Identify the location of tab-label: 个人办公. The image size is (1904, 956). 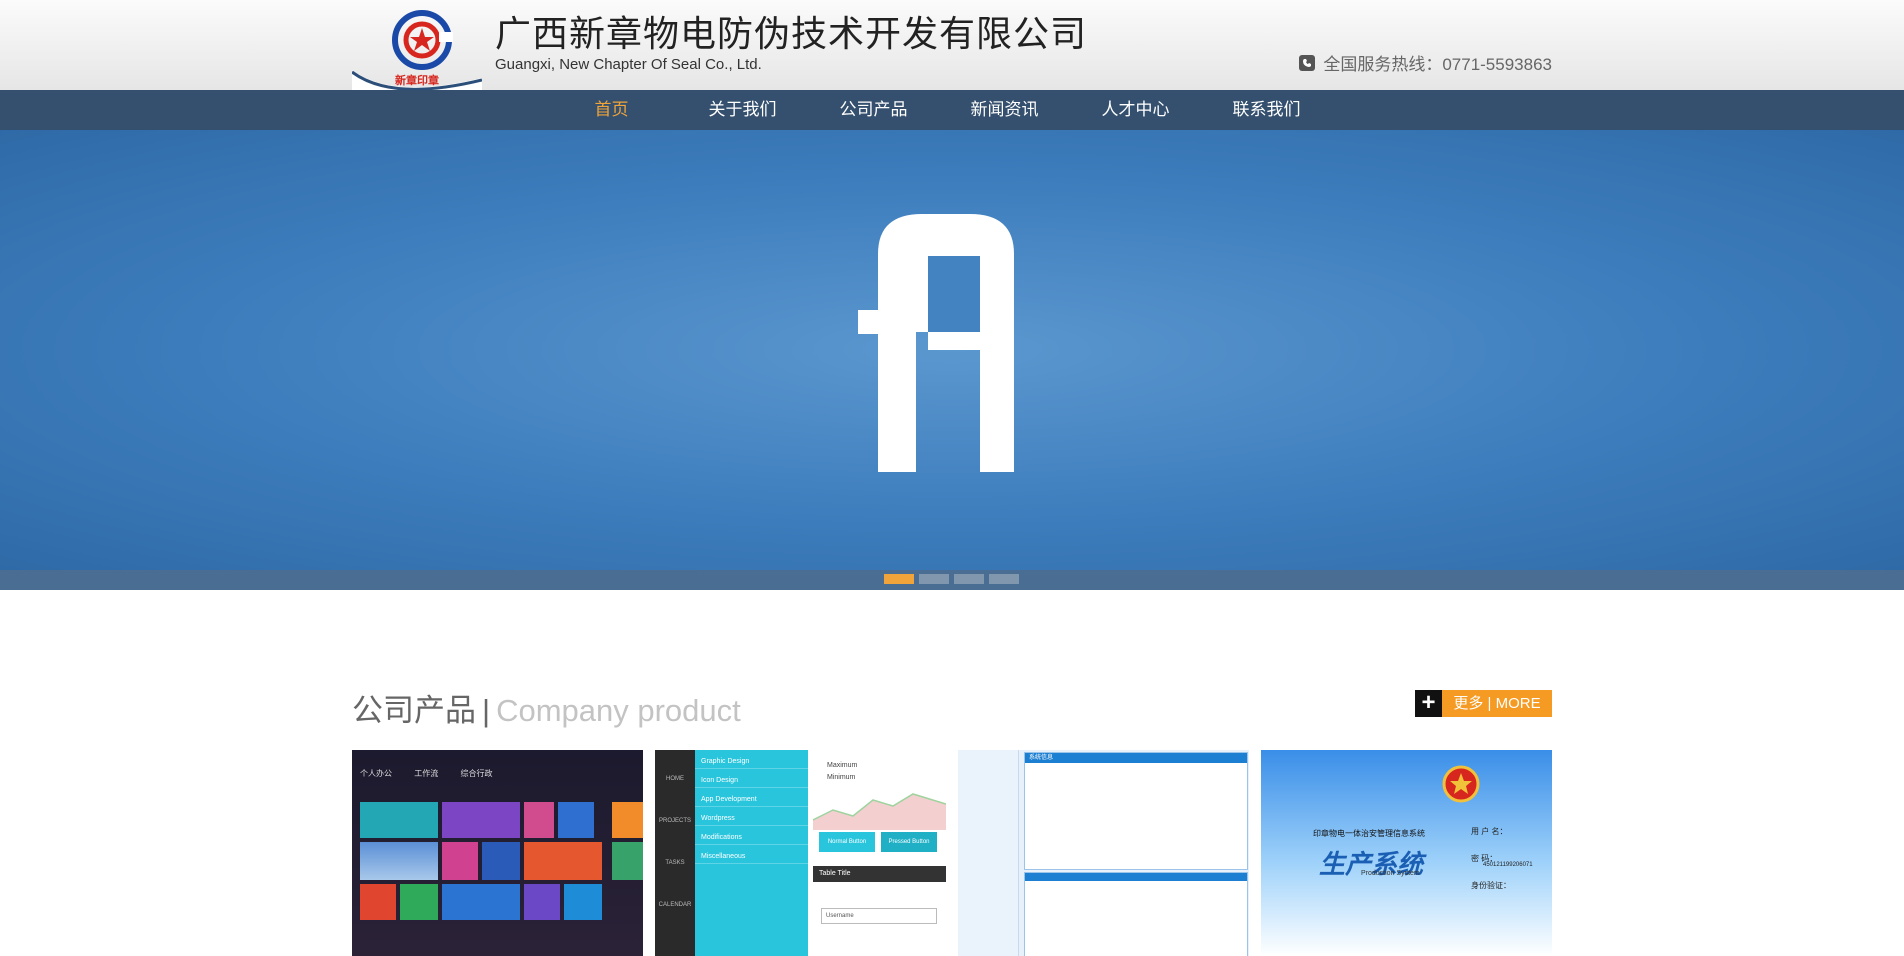
(376, 773).